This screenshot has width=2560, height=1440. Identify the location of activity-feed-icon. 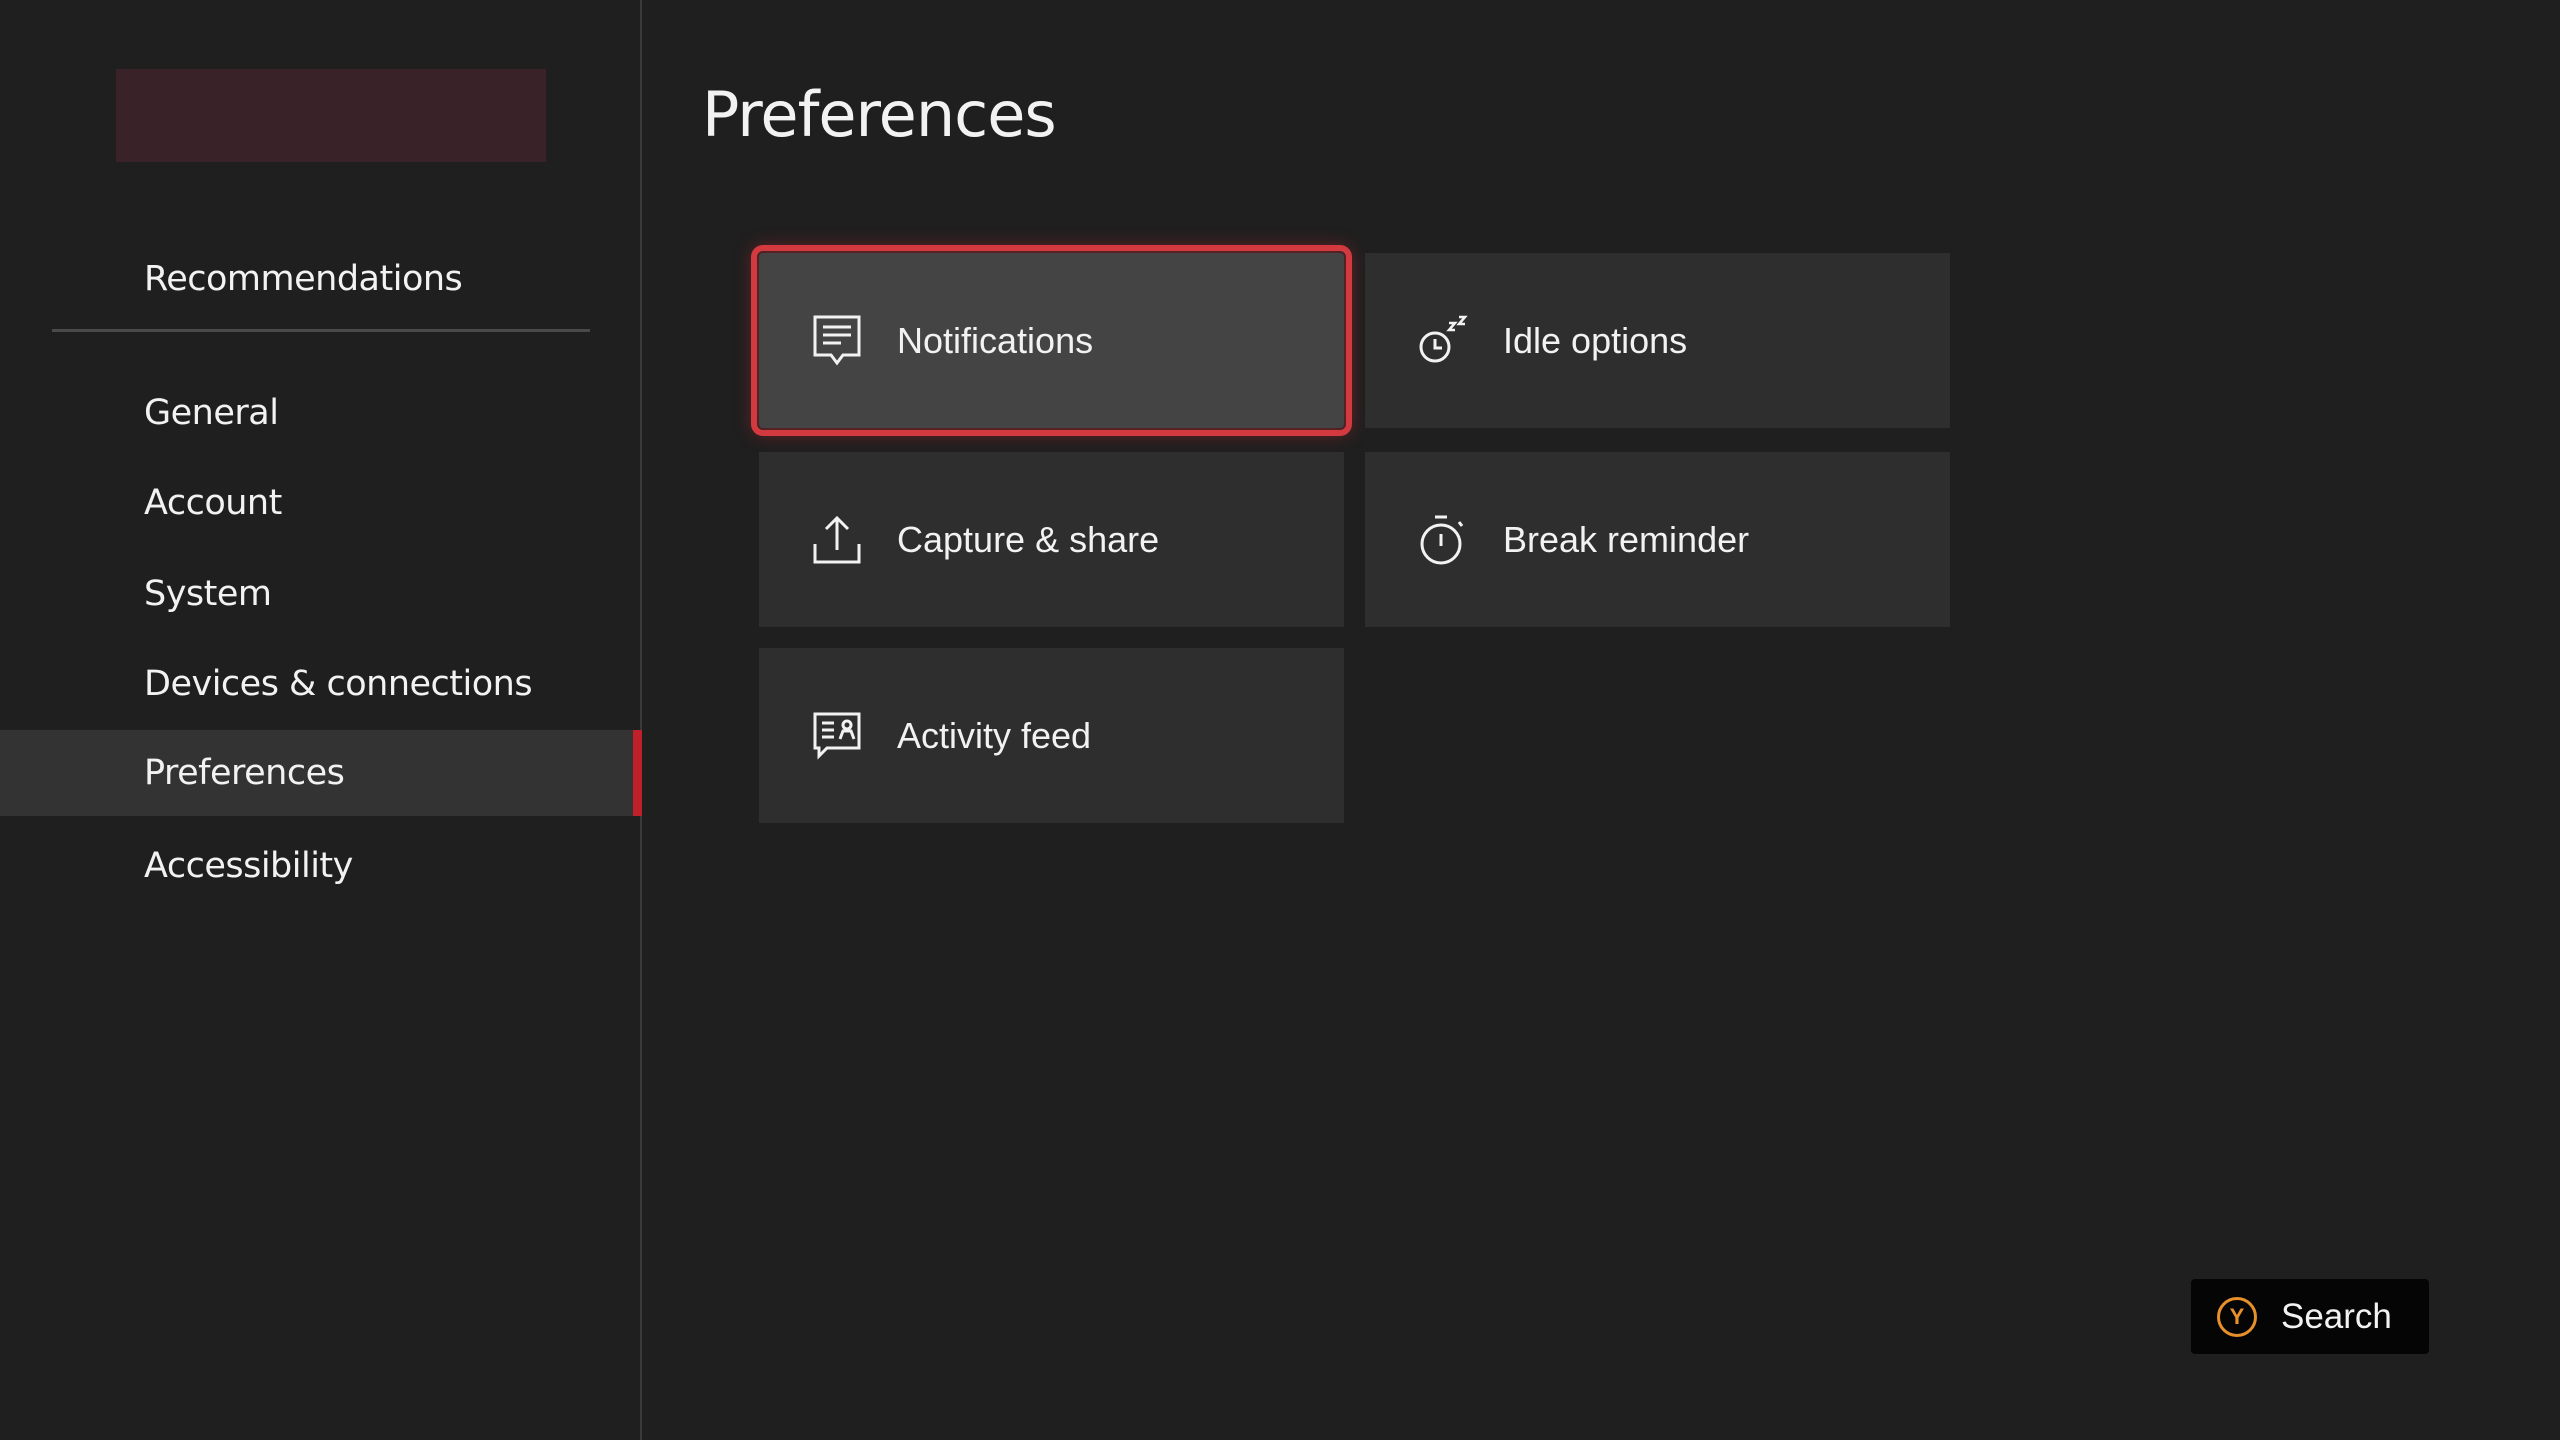
(837, 736).